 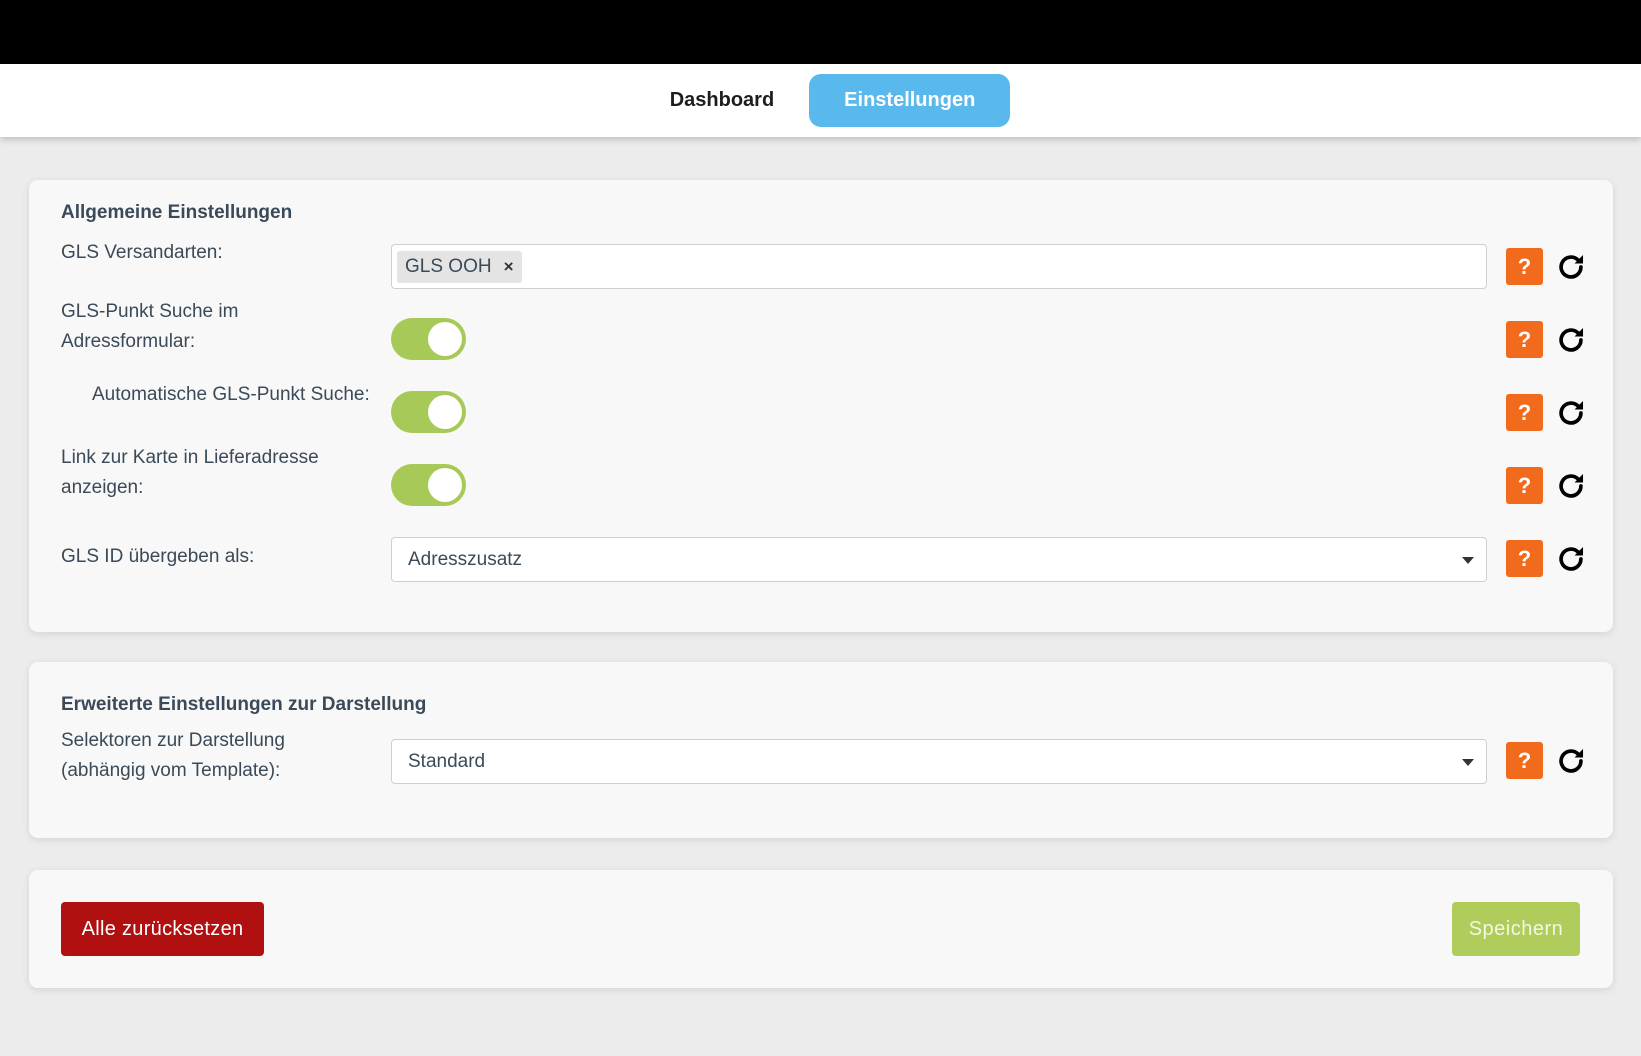 I want to click on tab-dashboard: Dashboard, so click(x=722, y=100).